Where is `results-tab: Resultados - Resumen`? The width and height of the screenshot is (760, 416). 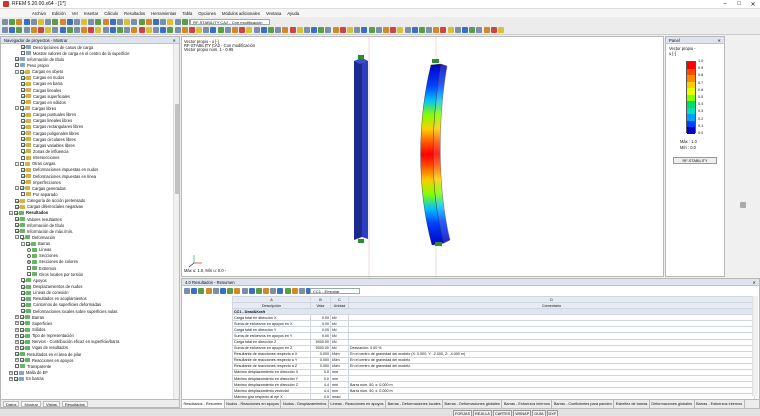
results-tab: Resultados - Resumen is located at coordinates (203, 404).